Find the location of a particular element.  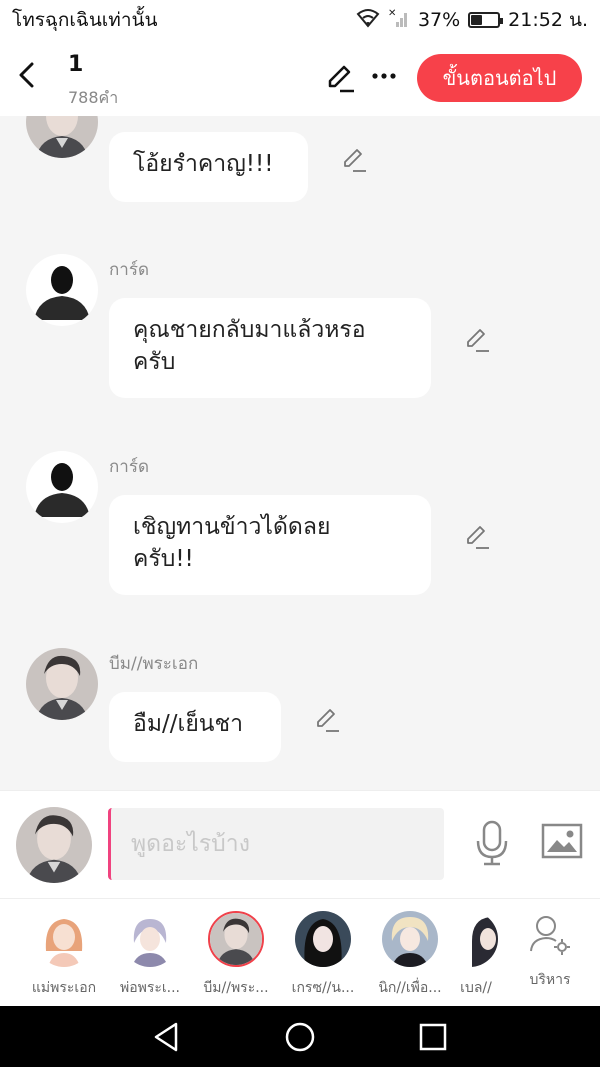

message-bubble: โอ้ยรำคาญ!!! is located at coordinates (208, 167).